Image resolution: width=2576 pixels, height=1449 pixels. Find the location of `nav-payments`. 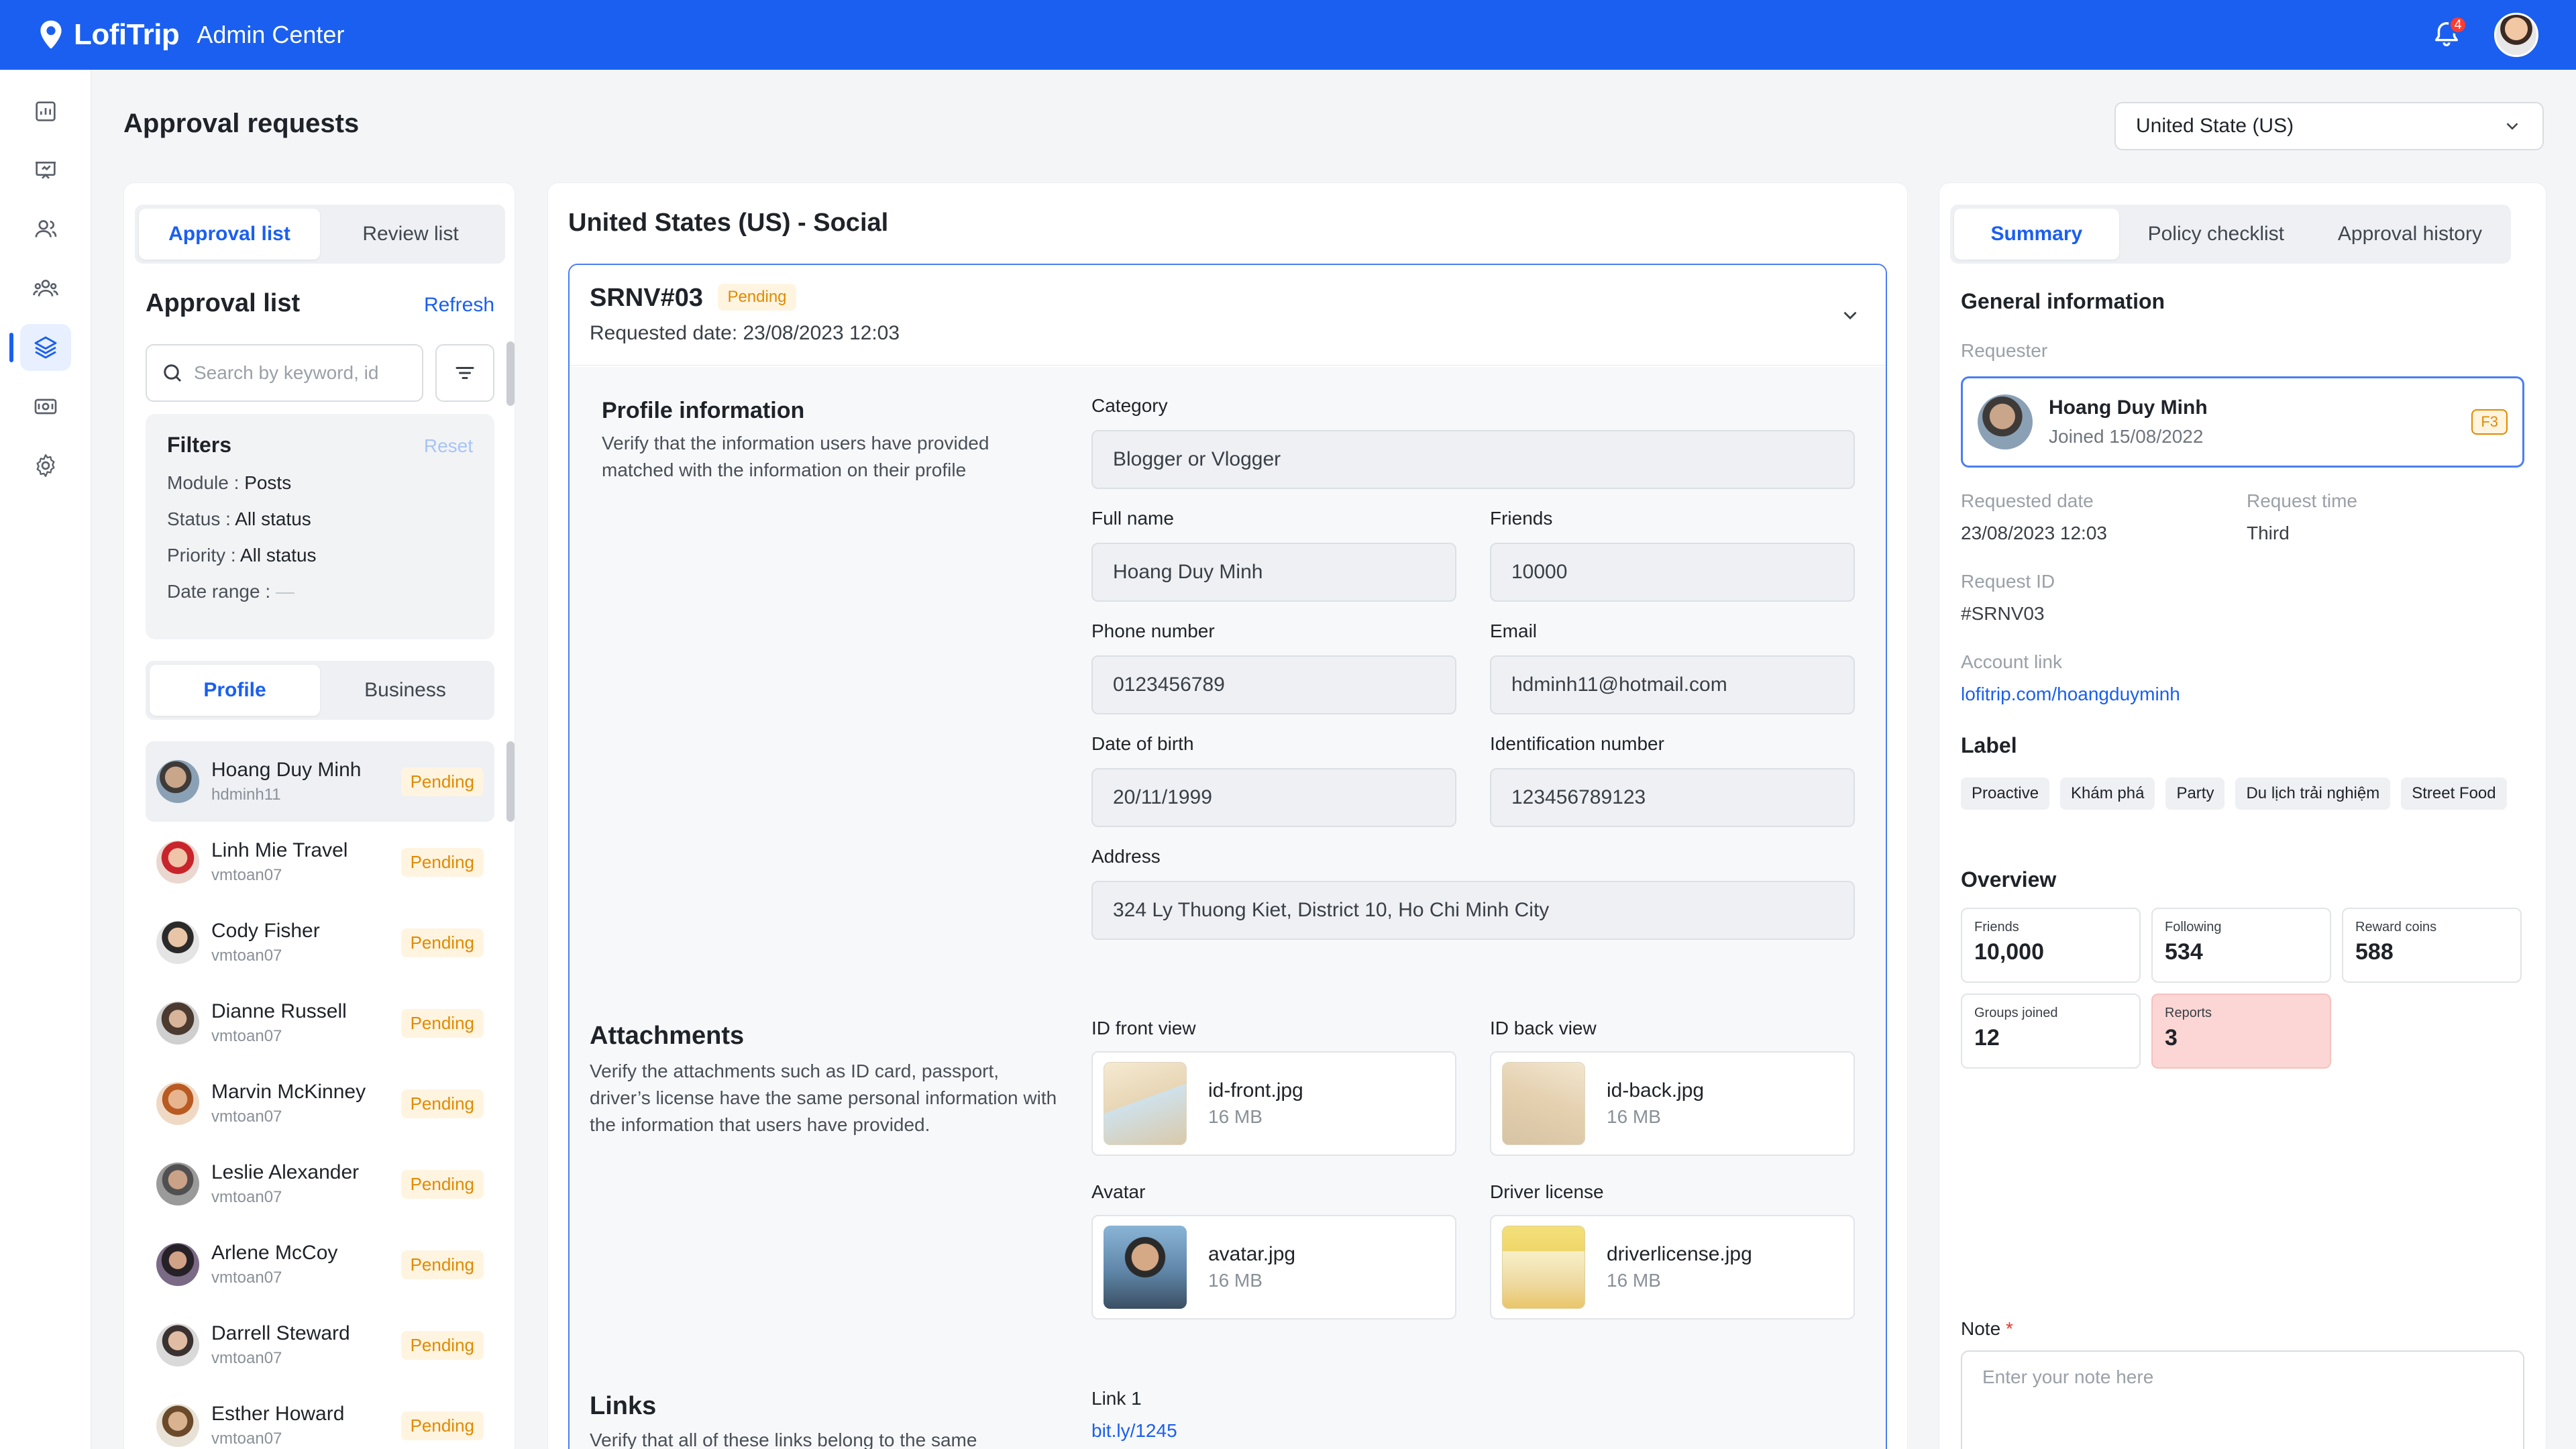

nav-payments is located at coordinates (45, 406).